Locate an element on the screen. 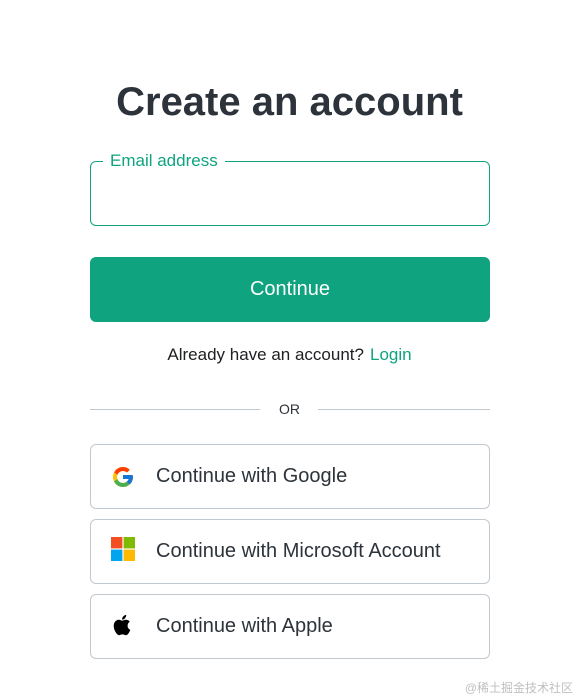 This screenshot has height=699, width=579. login-prompt-text: Already have an account? is located at coordinates (265, 354).